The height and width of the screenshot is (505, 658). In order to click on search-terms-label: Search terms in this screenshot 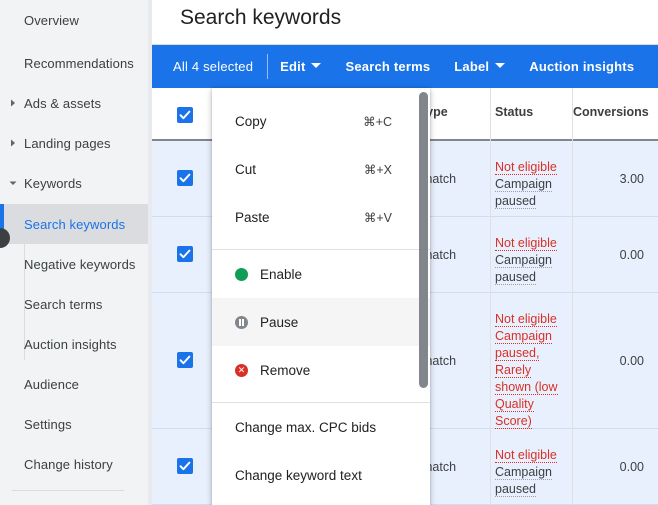, I will do `click(388, 66)`.